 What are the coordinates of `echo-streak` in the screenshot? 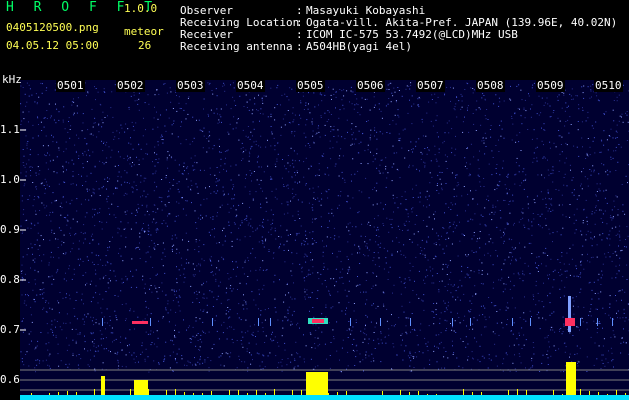 It's located at (212, 322).